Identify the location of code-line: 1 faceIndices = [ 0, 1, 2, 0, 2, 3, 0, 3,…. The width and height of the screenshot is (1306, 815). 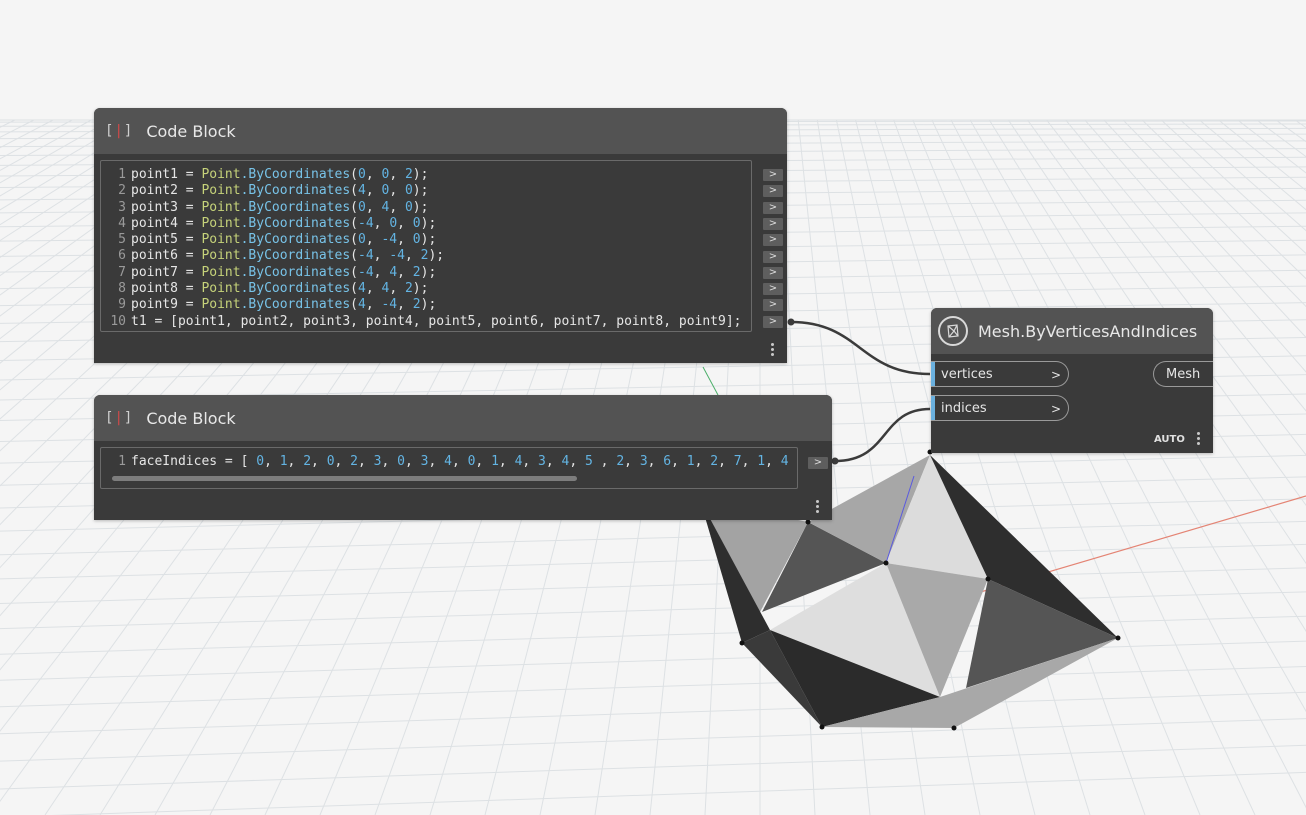
(453, 461).